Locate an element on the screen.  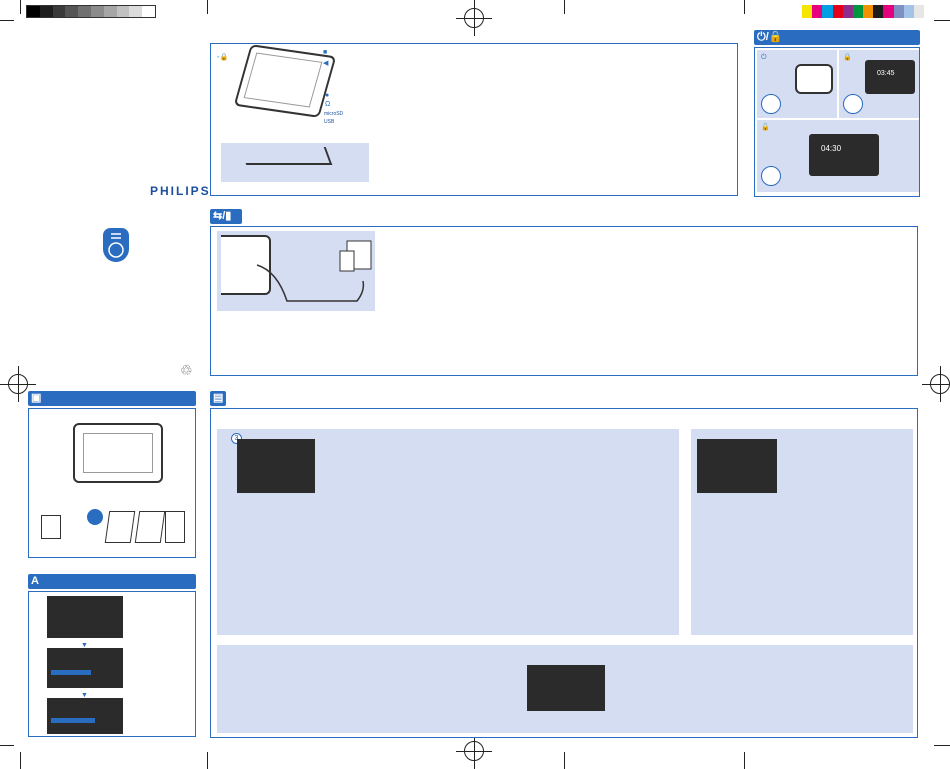
setup-header: A is located at coordinates (112, 581).